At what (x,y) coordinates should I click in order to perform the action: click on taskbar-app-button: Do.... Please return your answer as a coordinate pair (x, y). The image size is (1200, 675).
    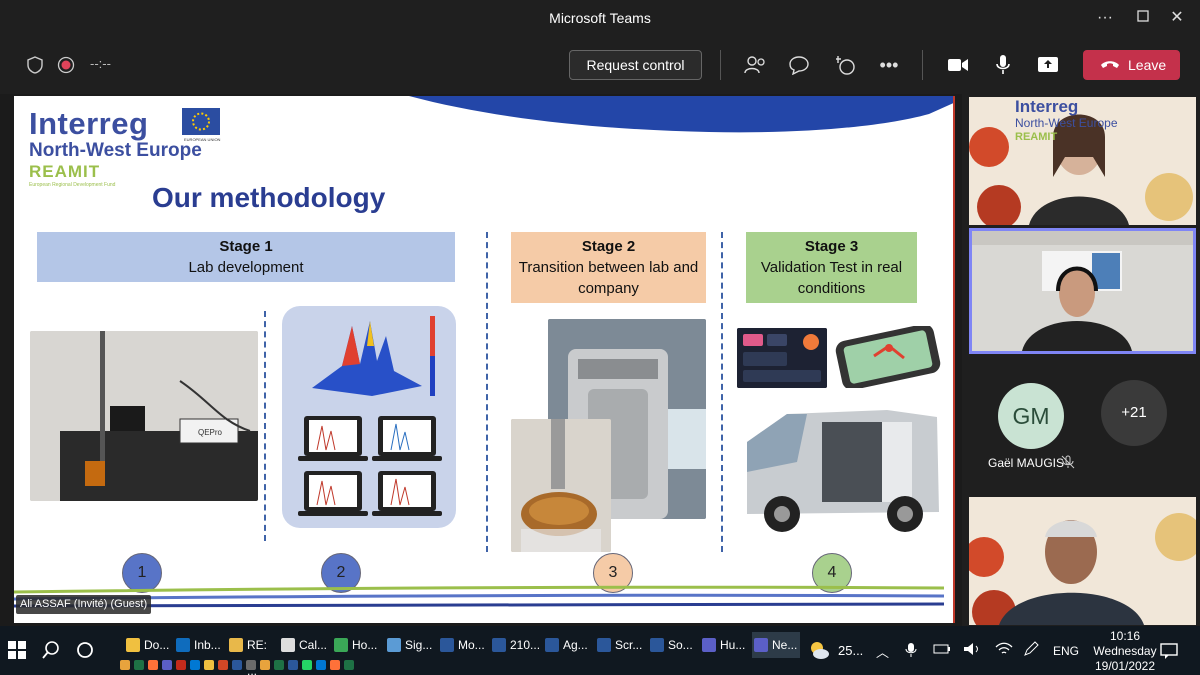
    Looking at the image, I should click on (148, 645).